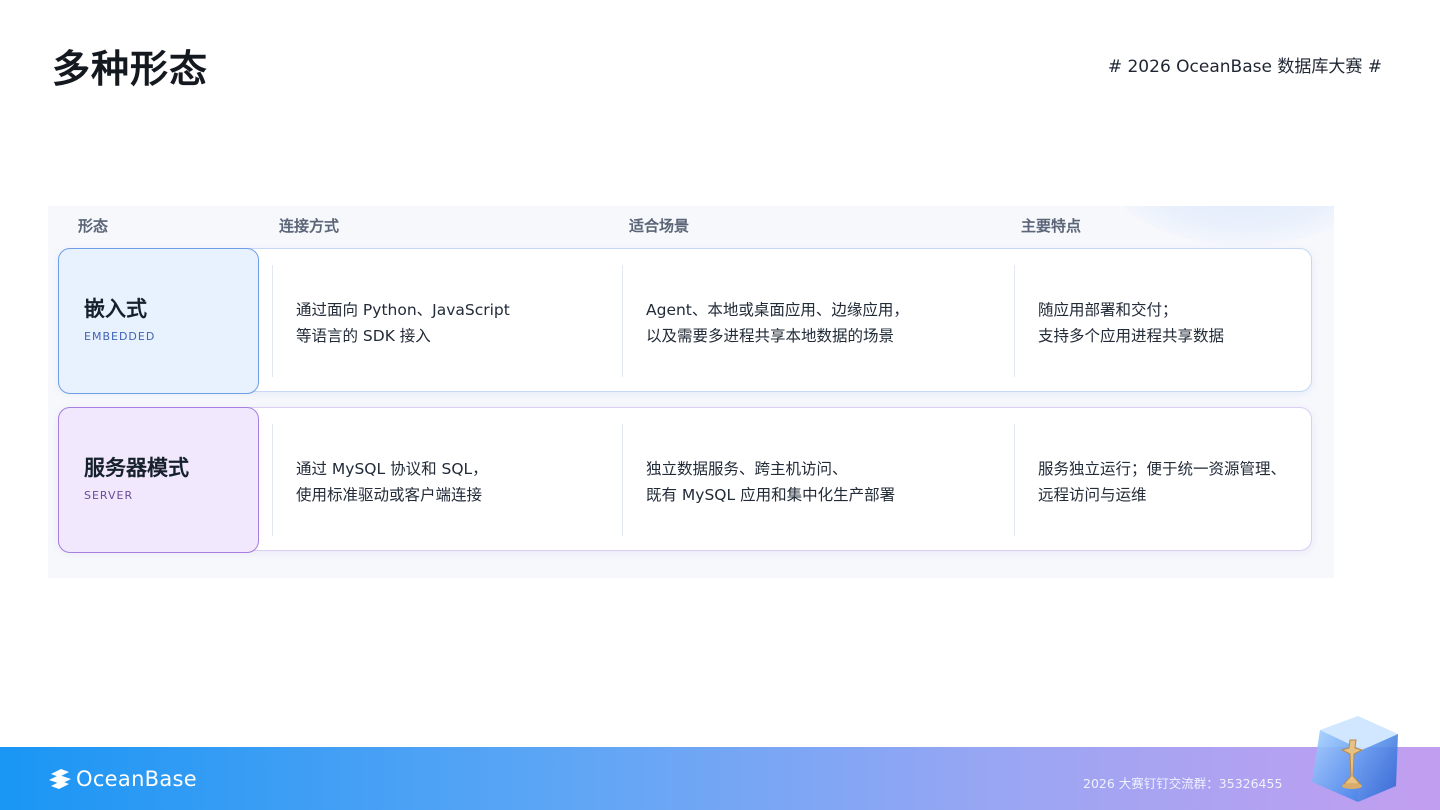  I want to click on form-name: 嵌入式, so click(115, 309).